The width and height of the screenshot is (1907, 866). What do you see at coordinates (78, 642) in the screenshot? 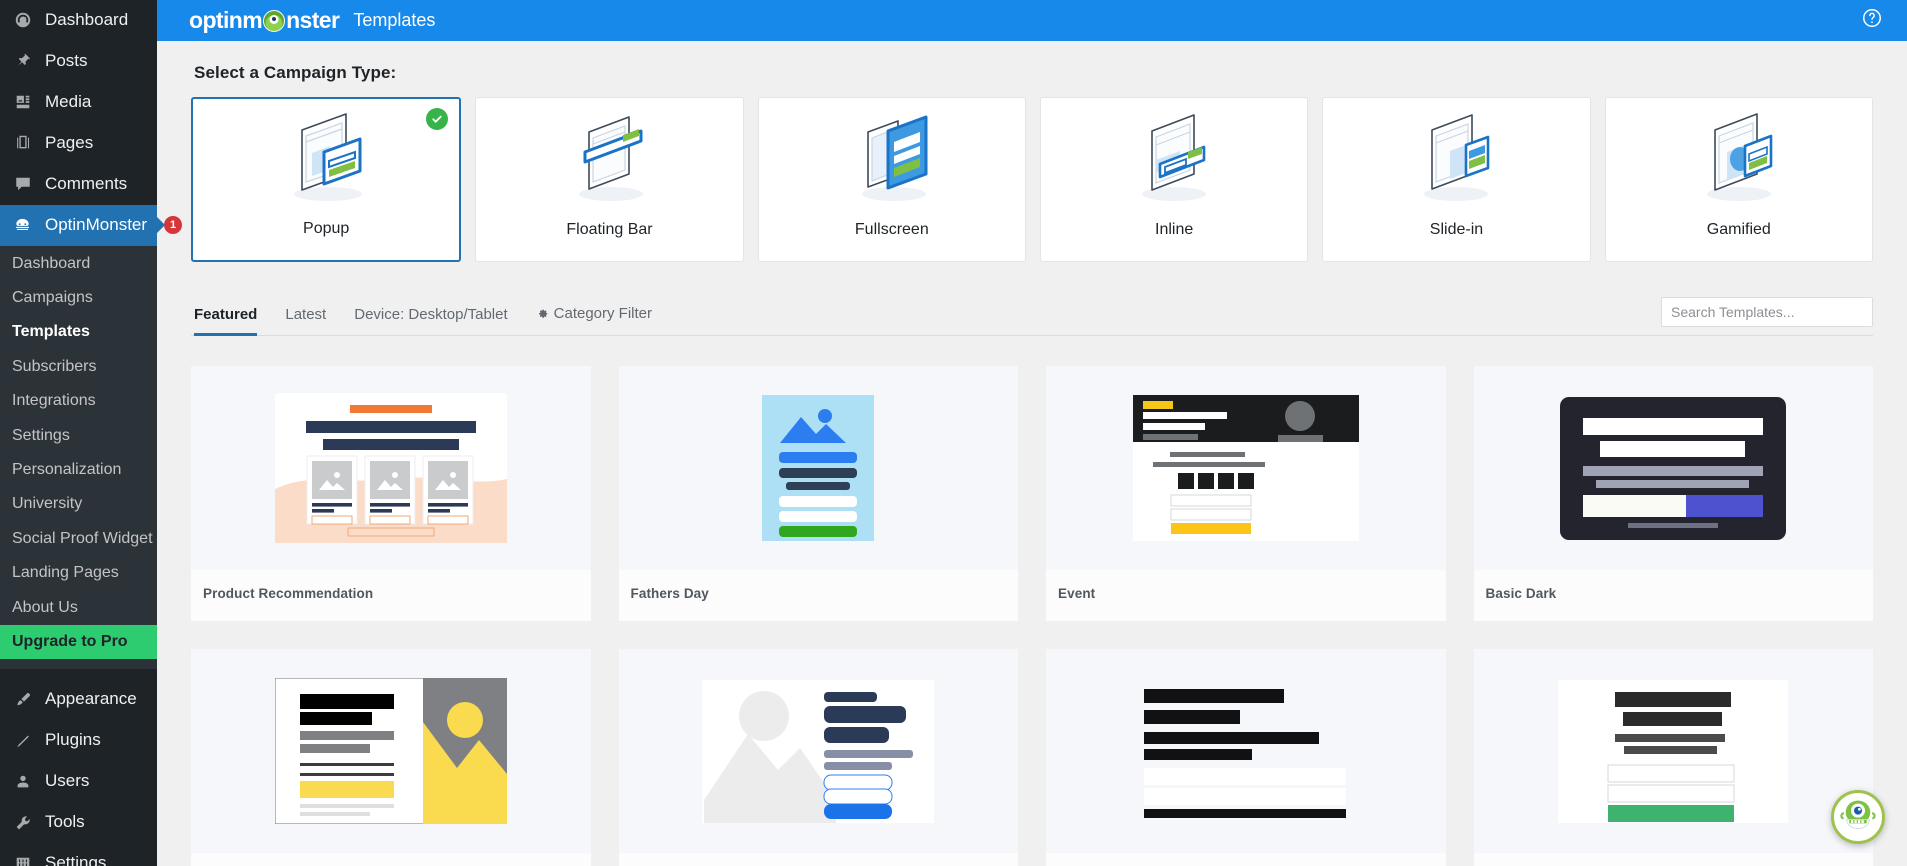
I see `submenu-item-upgrade-to-pro: Upgrade to Pro` at bounding box center [78, 642].